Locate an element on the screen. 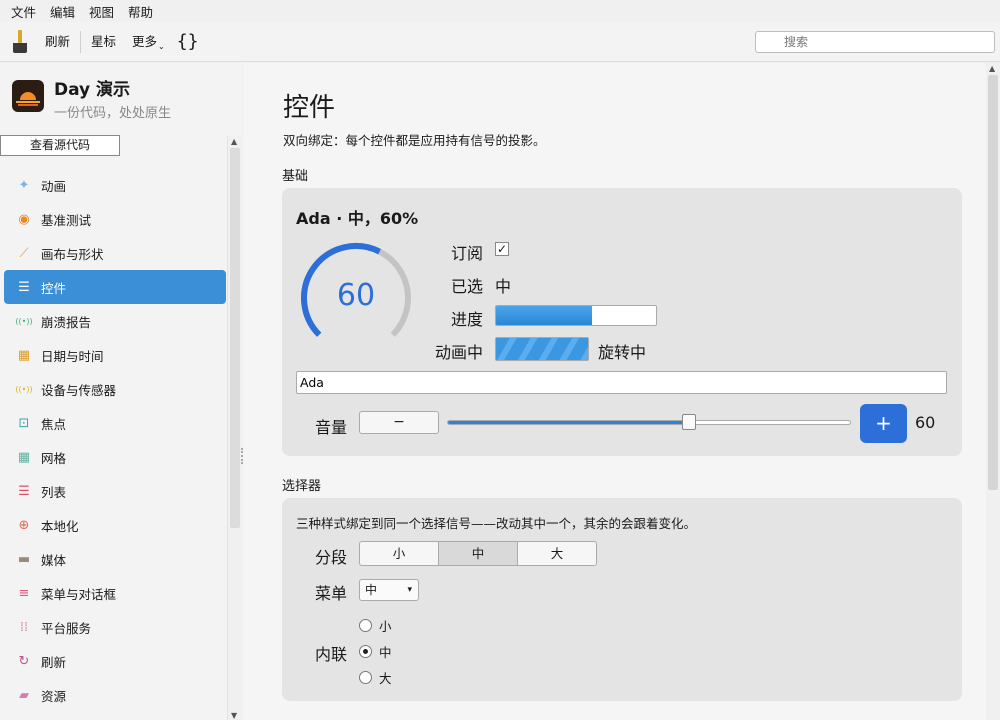  sidebar-item-4: ((•)) 崩溃报告 is located at coordinates (115, 321).